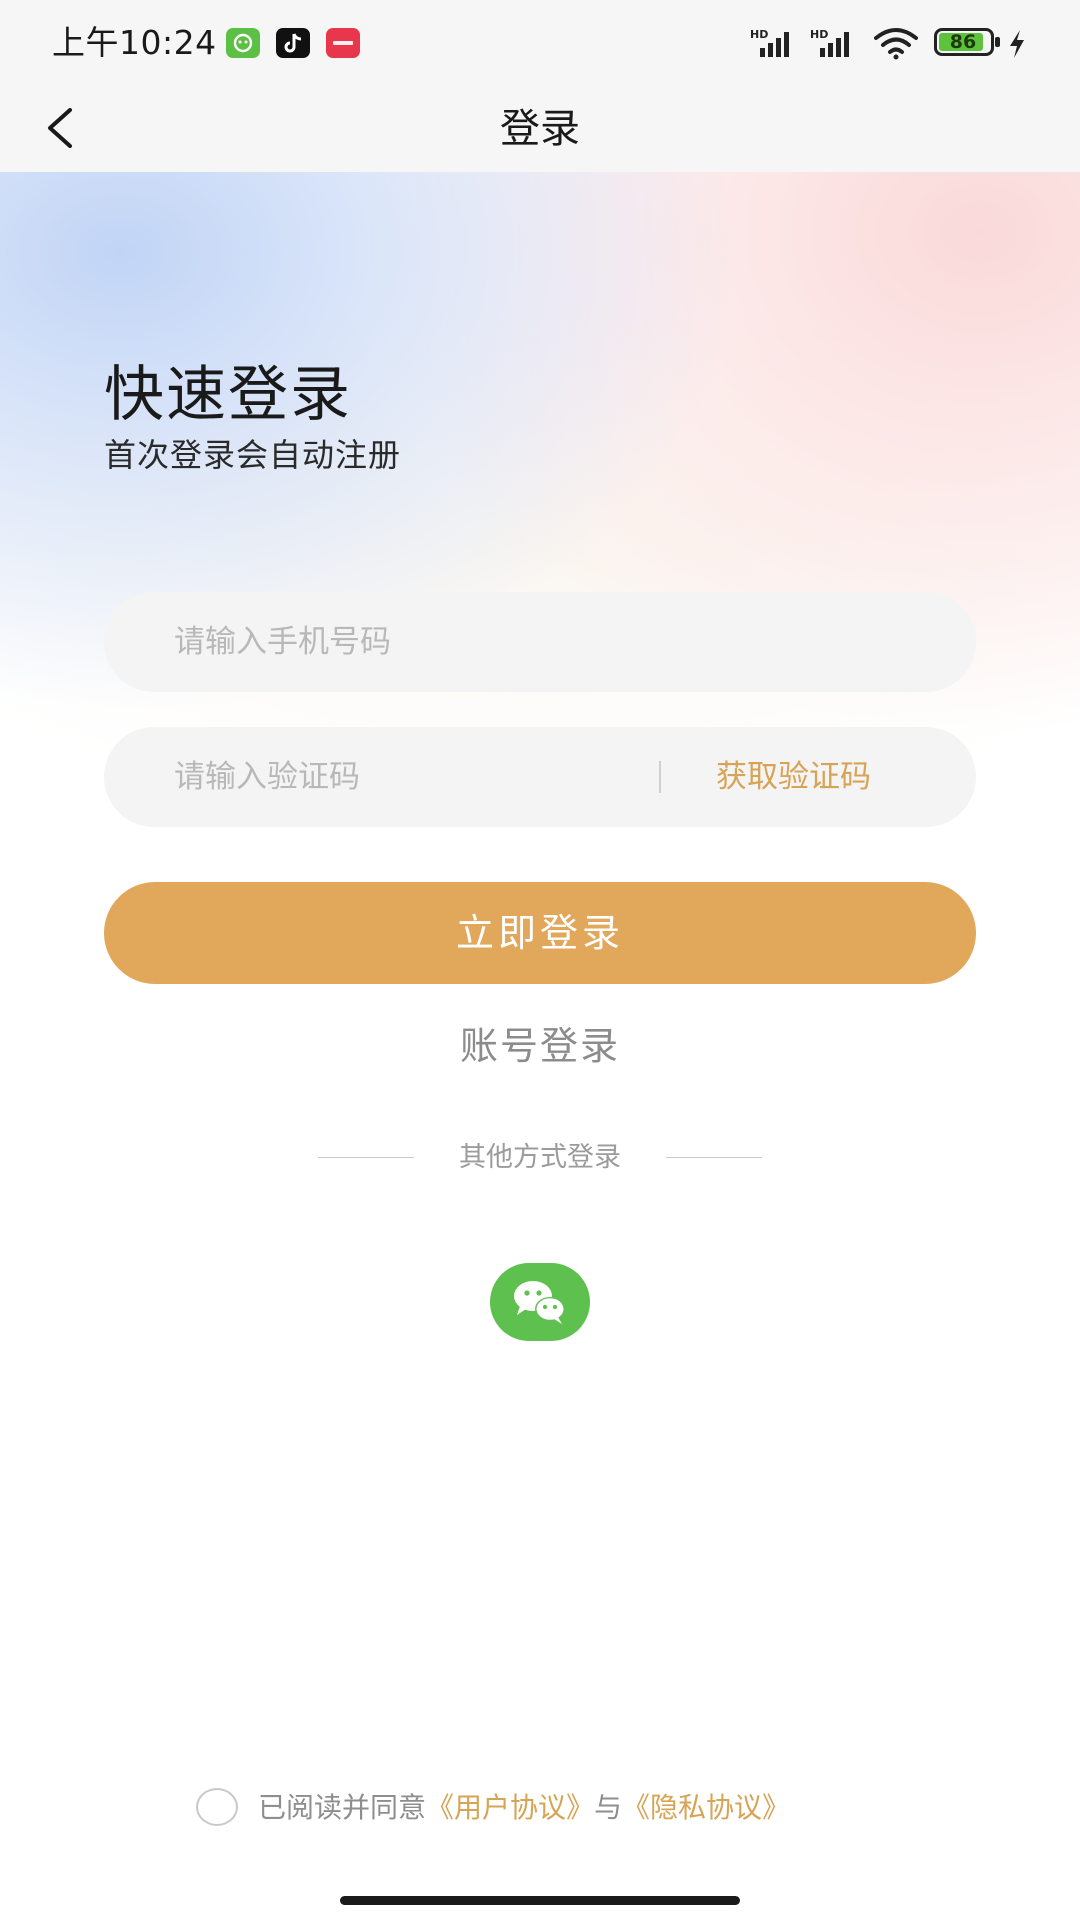  Describe the element at coordinates (896, 44) in the screenshot. I see `wifi-icon` at that location.